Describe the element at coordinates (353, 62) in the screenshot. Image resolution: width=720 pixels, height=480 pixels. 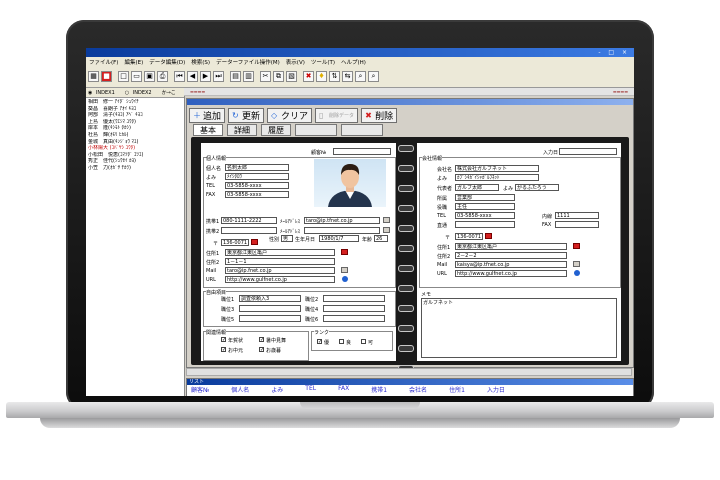
I see `menu-help: ヘルプ(H)` at that location.